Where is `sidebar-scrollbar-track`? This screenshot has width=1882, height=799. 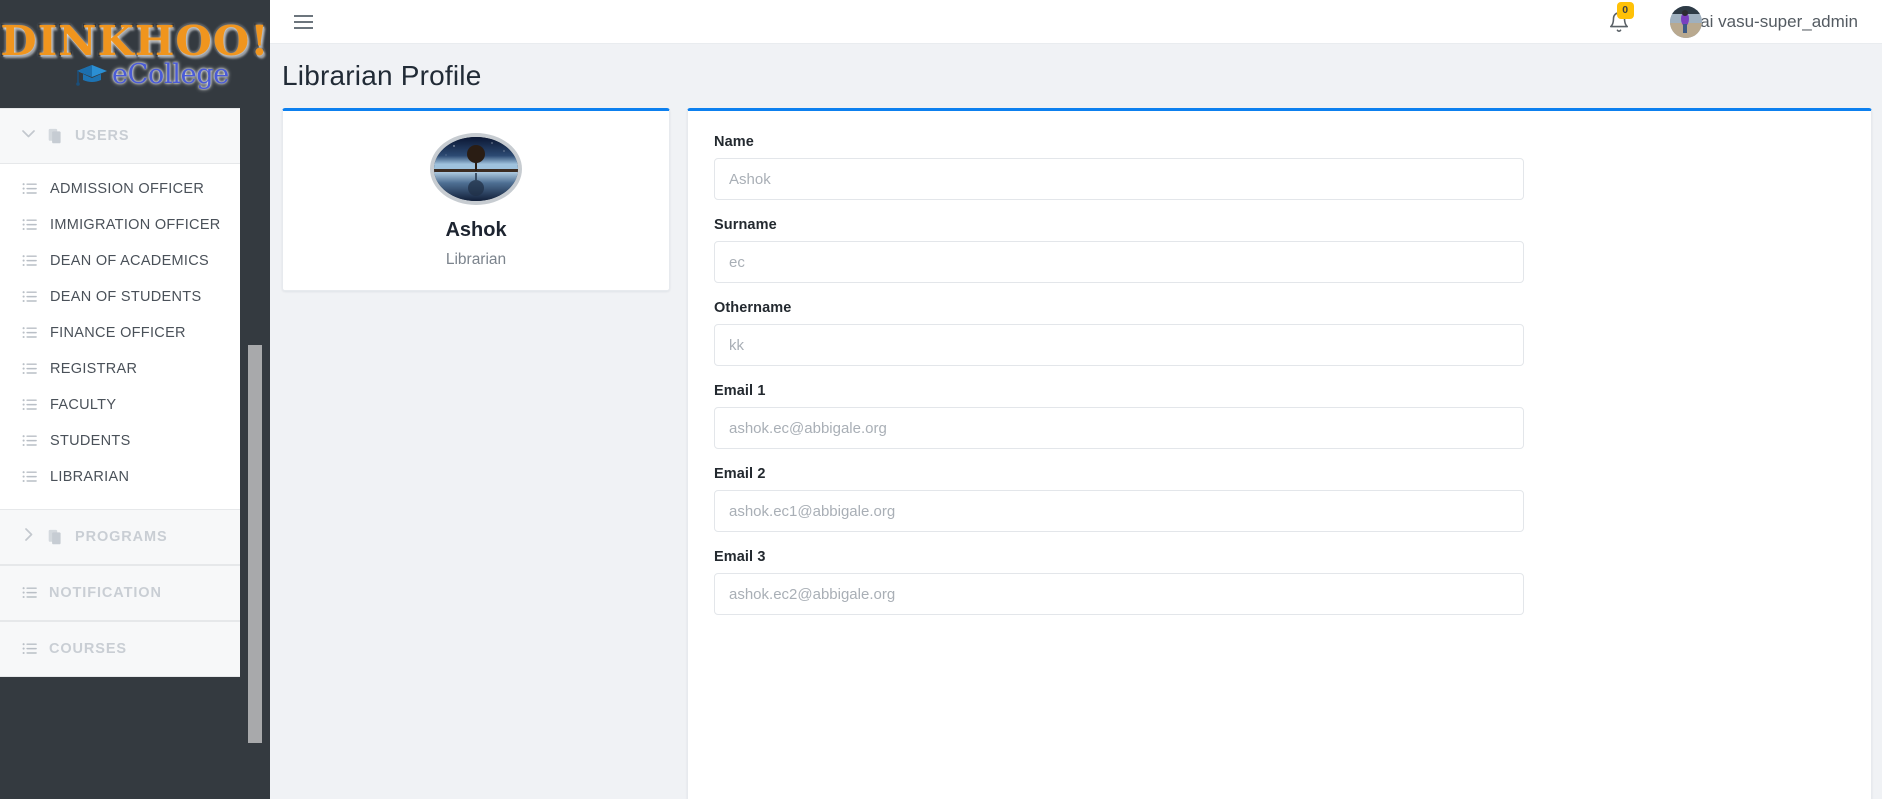
sidebar-scrollbar-track is located at coordinates (255, 453).